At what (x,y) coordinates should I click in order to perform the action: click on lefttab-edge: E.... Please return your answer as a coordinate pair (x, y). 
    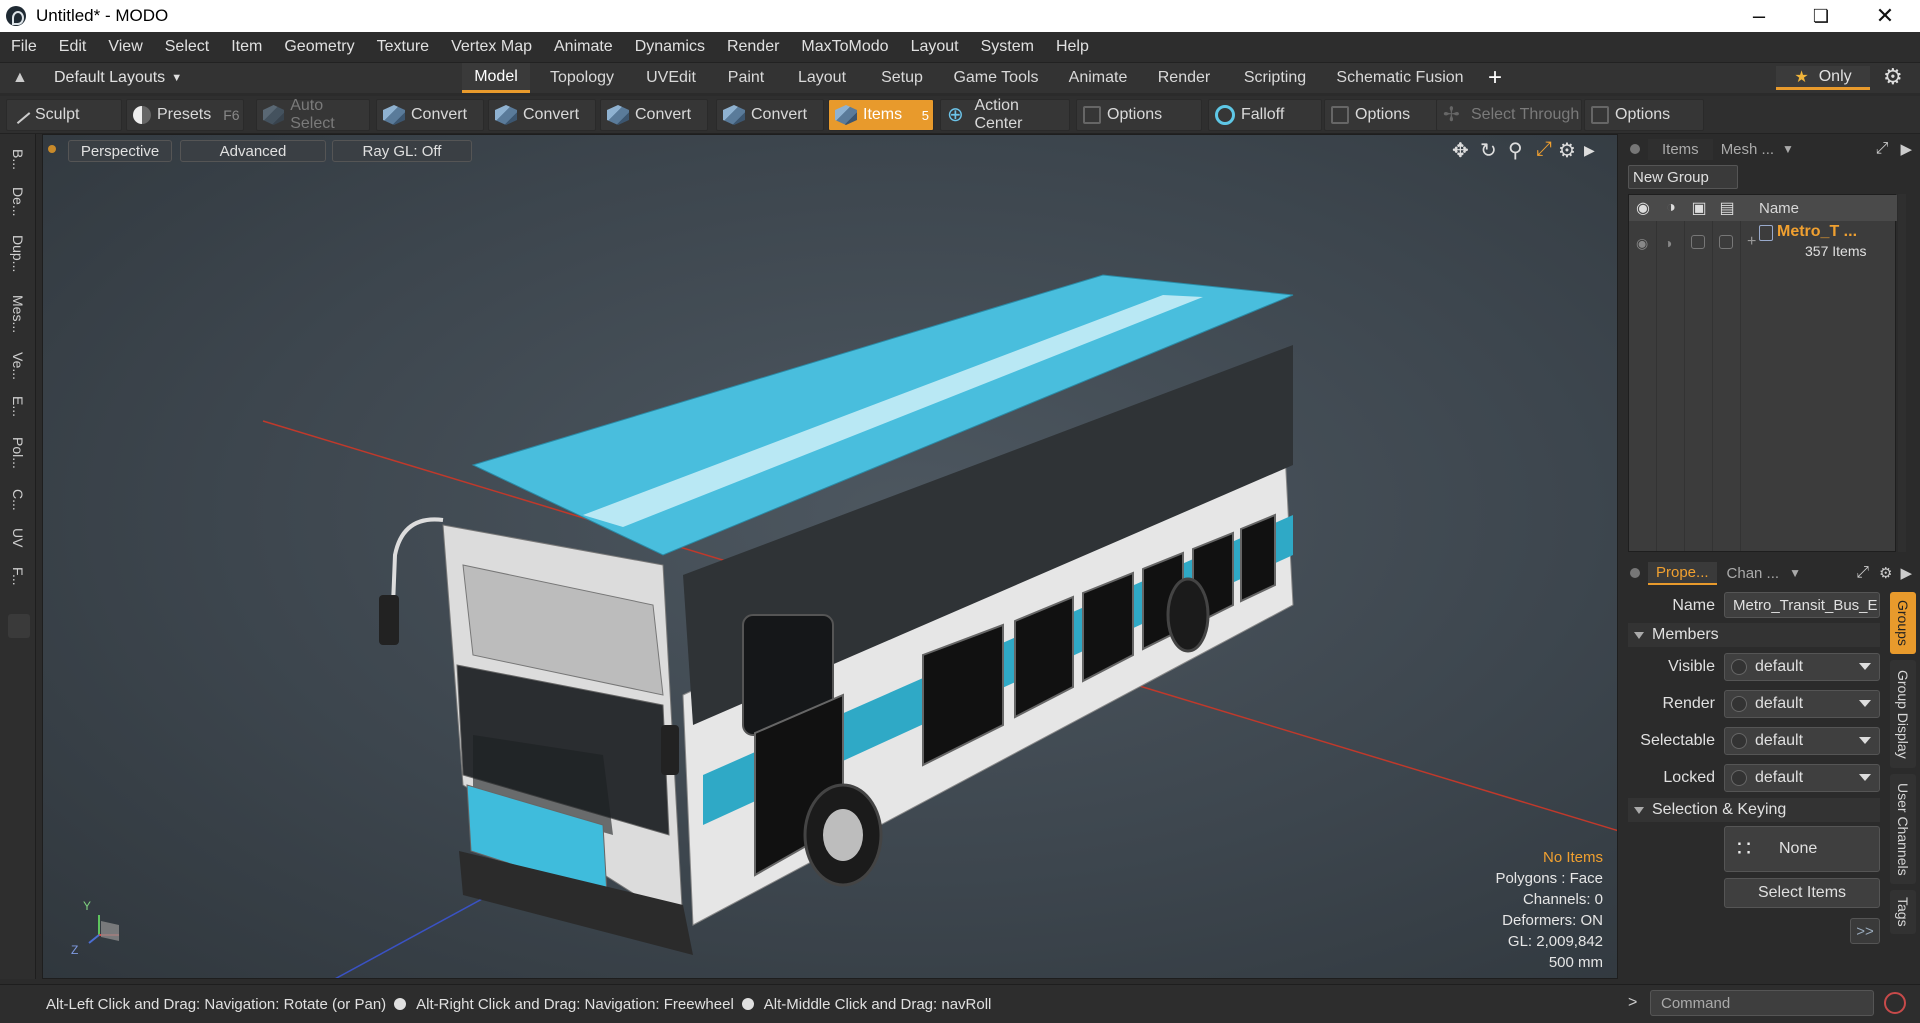
    Looking at the image, I should click on (18, 407).